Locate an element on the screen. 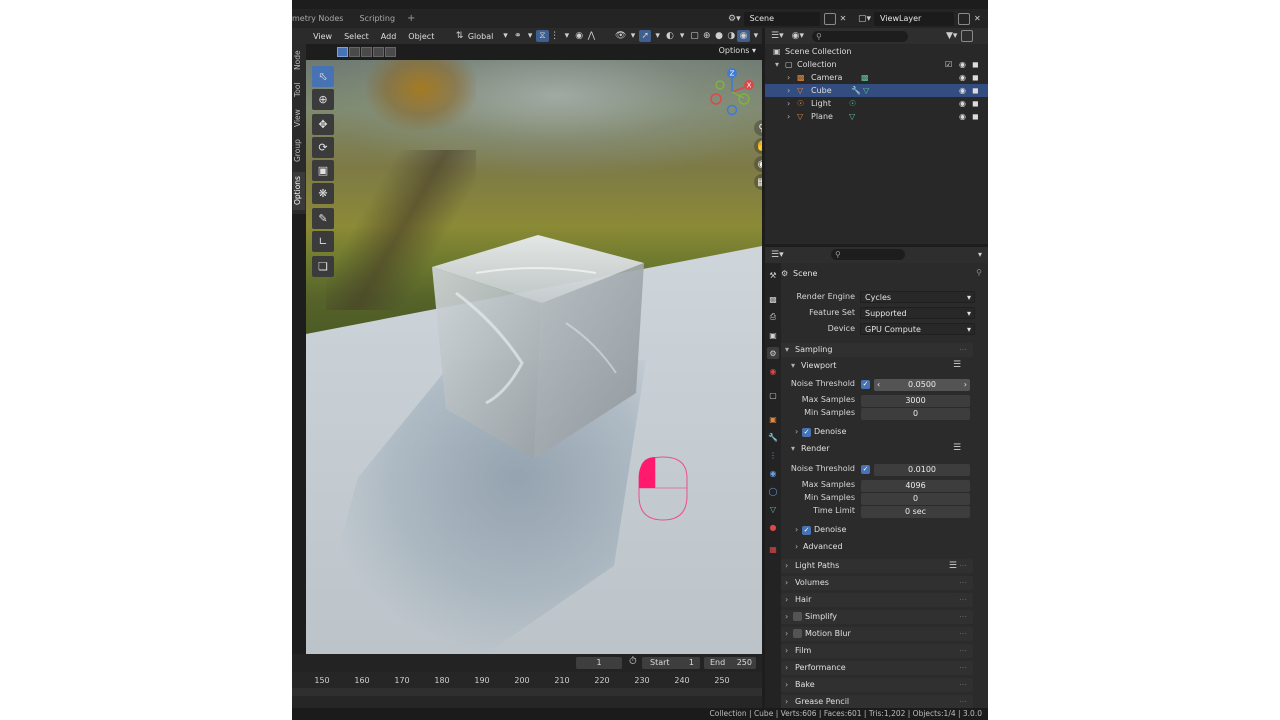  move-tool-icon: ✥ is located at coordinates (323, 124).